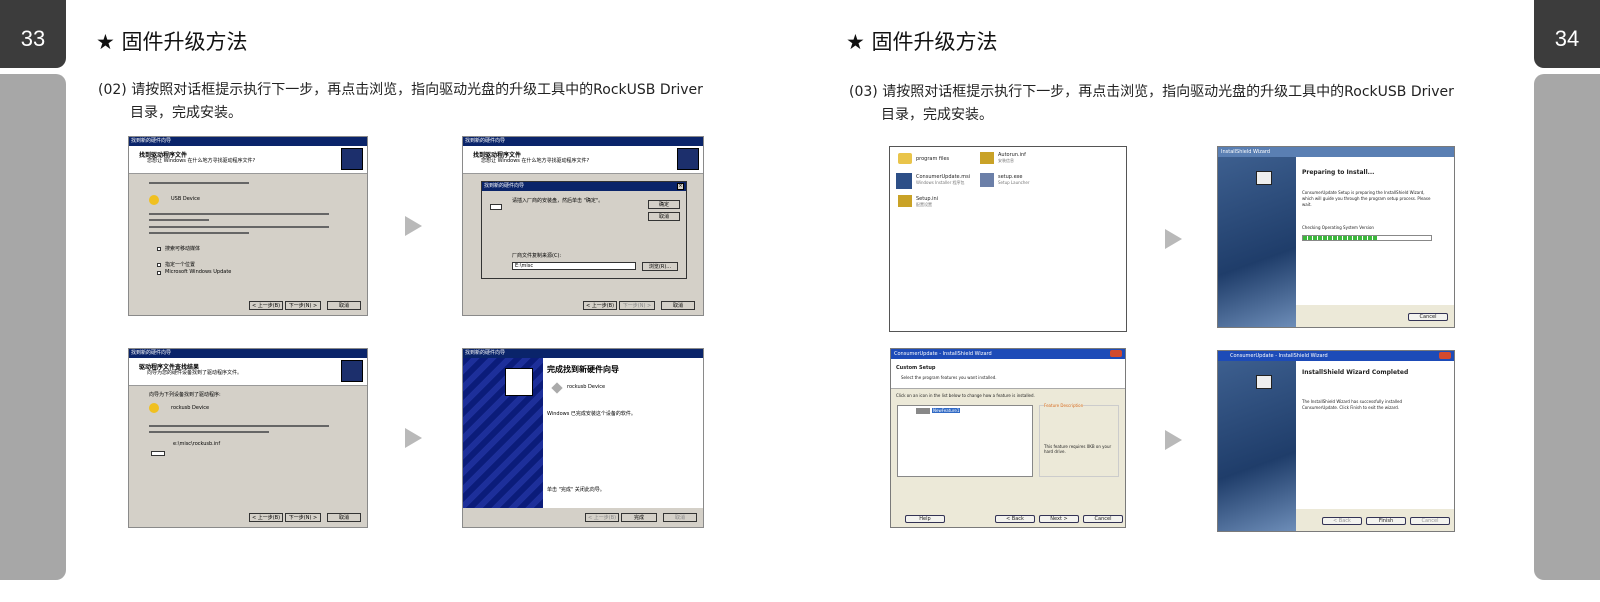 The width and height of the screenshot is (1600, 602). What do you see at coordinates (185, 395) in the screenshot?
I see `found-label: 向导为下列设备找到了驱动程序:` at bounding box center [185, 395].